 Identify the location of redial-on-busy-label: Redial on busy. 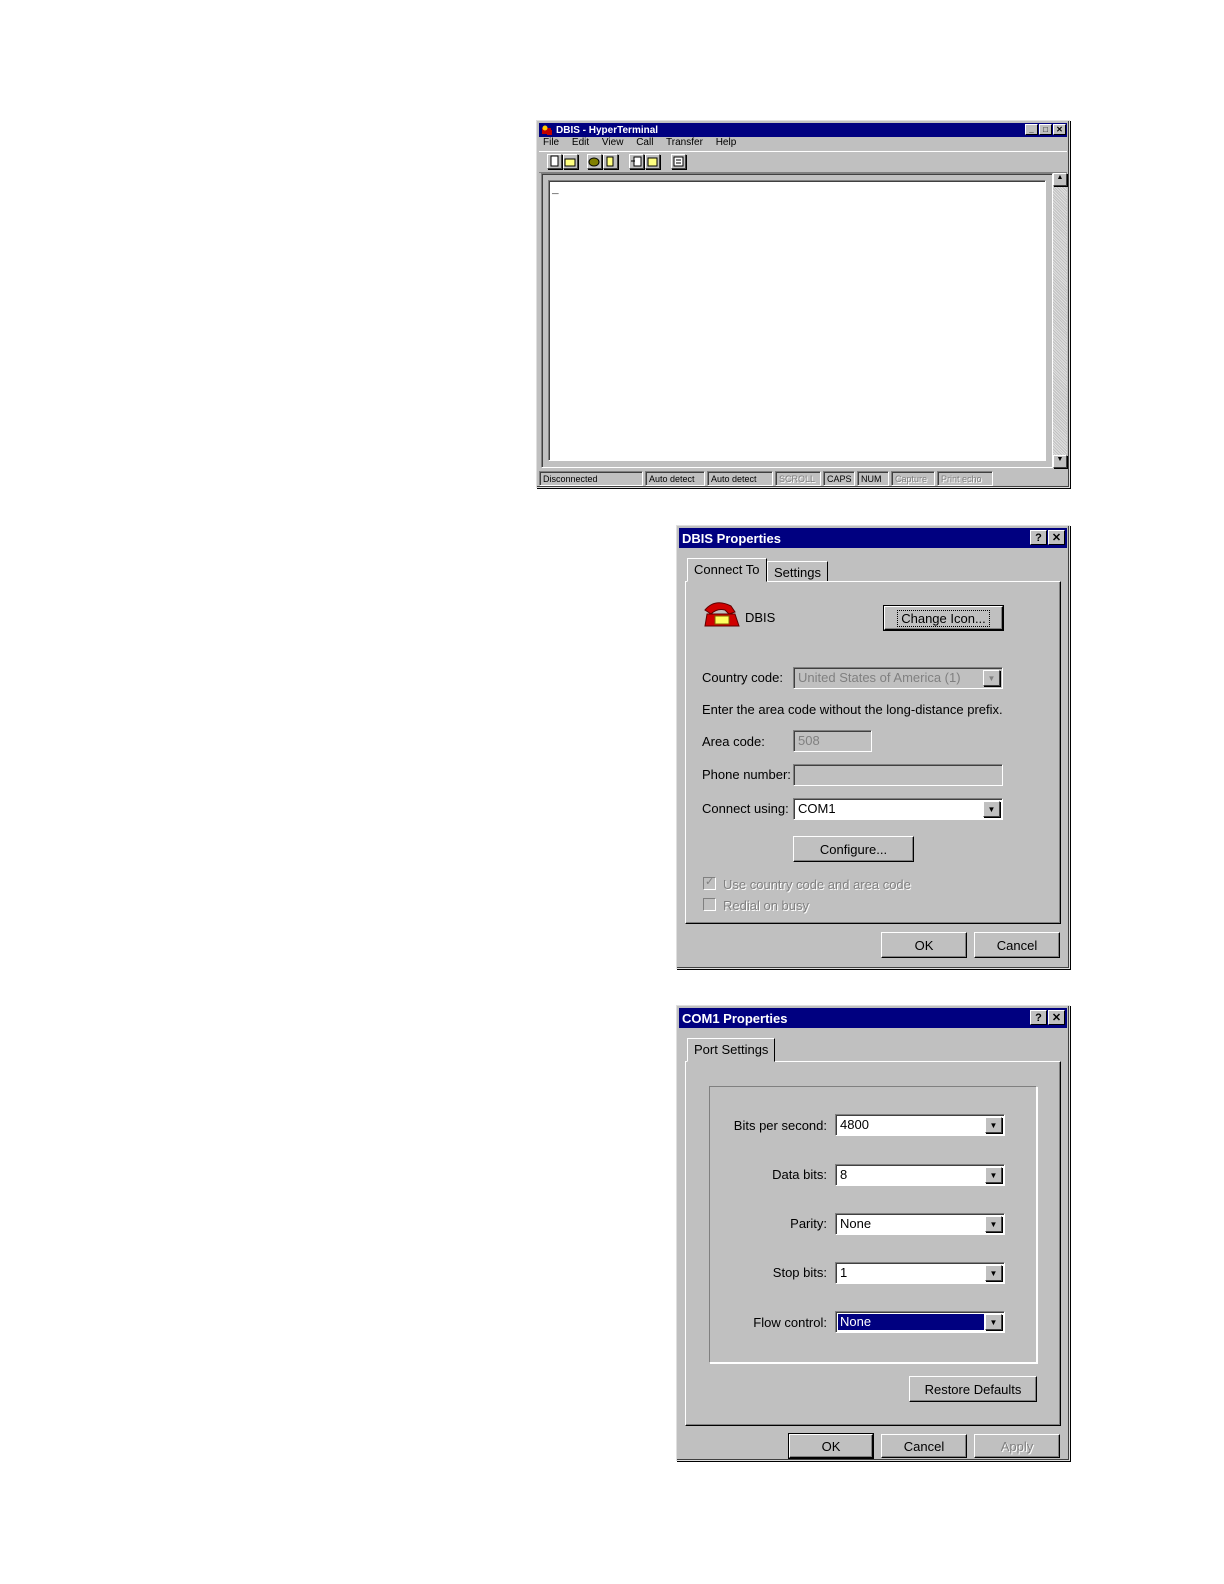
(766, 905).